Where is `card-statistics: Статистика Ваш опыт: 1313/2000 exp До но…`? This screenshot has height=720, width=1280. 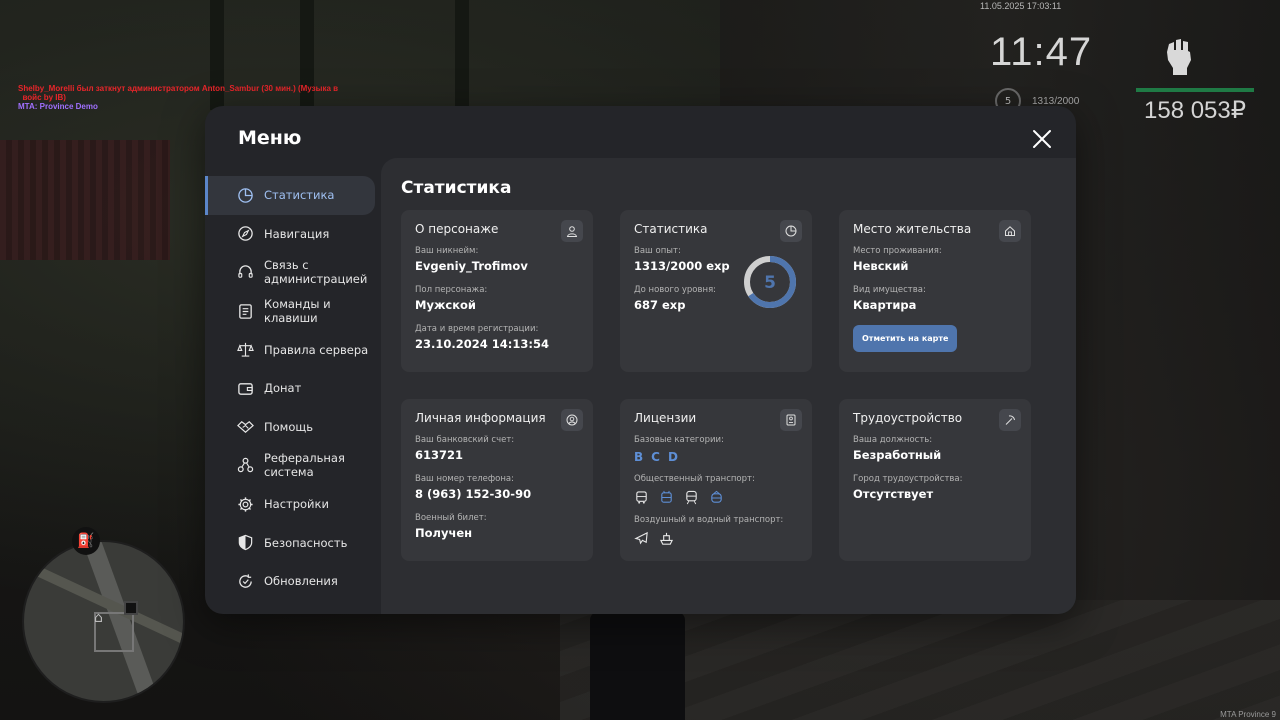
card-statistics: Статистика Ваш опыт: 1313/2000 exp До но… is located at coordinates (716, 291).